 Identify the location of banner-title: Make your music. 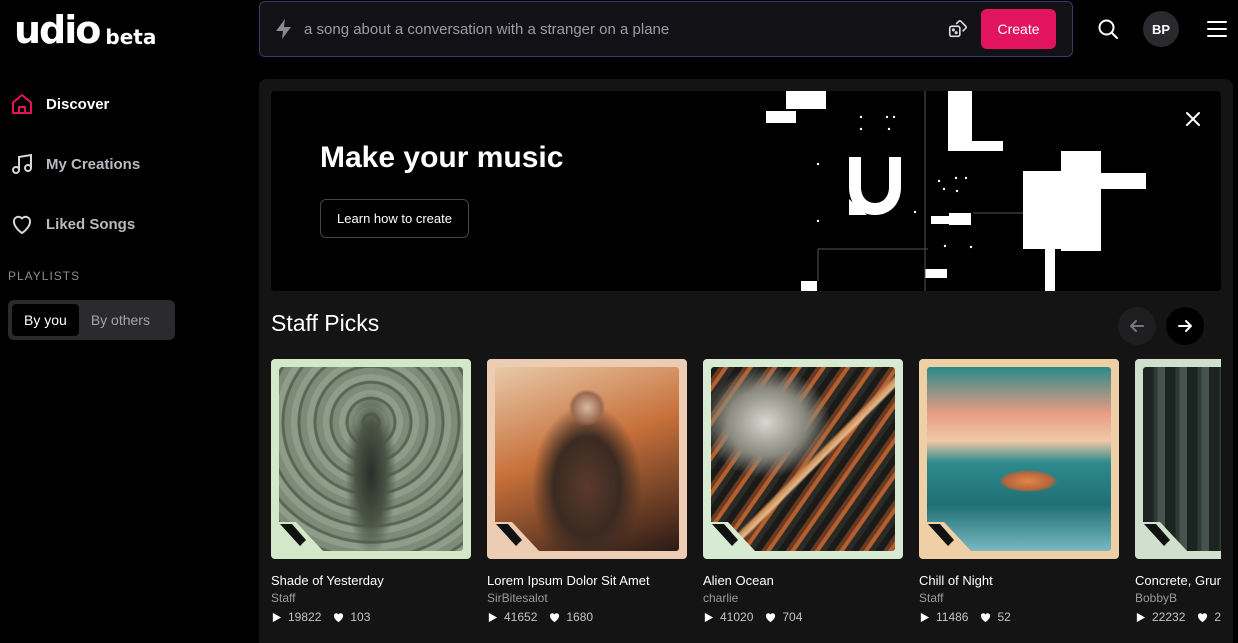
(442, 157).